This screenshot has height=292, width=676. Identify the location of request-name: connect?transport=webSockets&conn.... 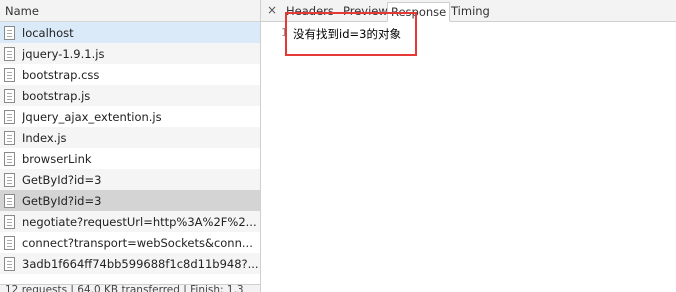
(137, 242).